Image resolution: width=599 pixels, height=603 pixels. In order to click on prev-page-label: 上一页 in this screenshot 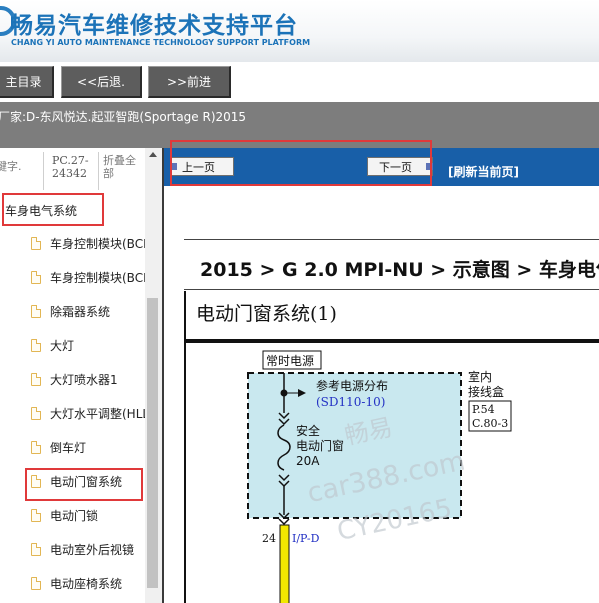, I will do `click(198, 167)`.